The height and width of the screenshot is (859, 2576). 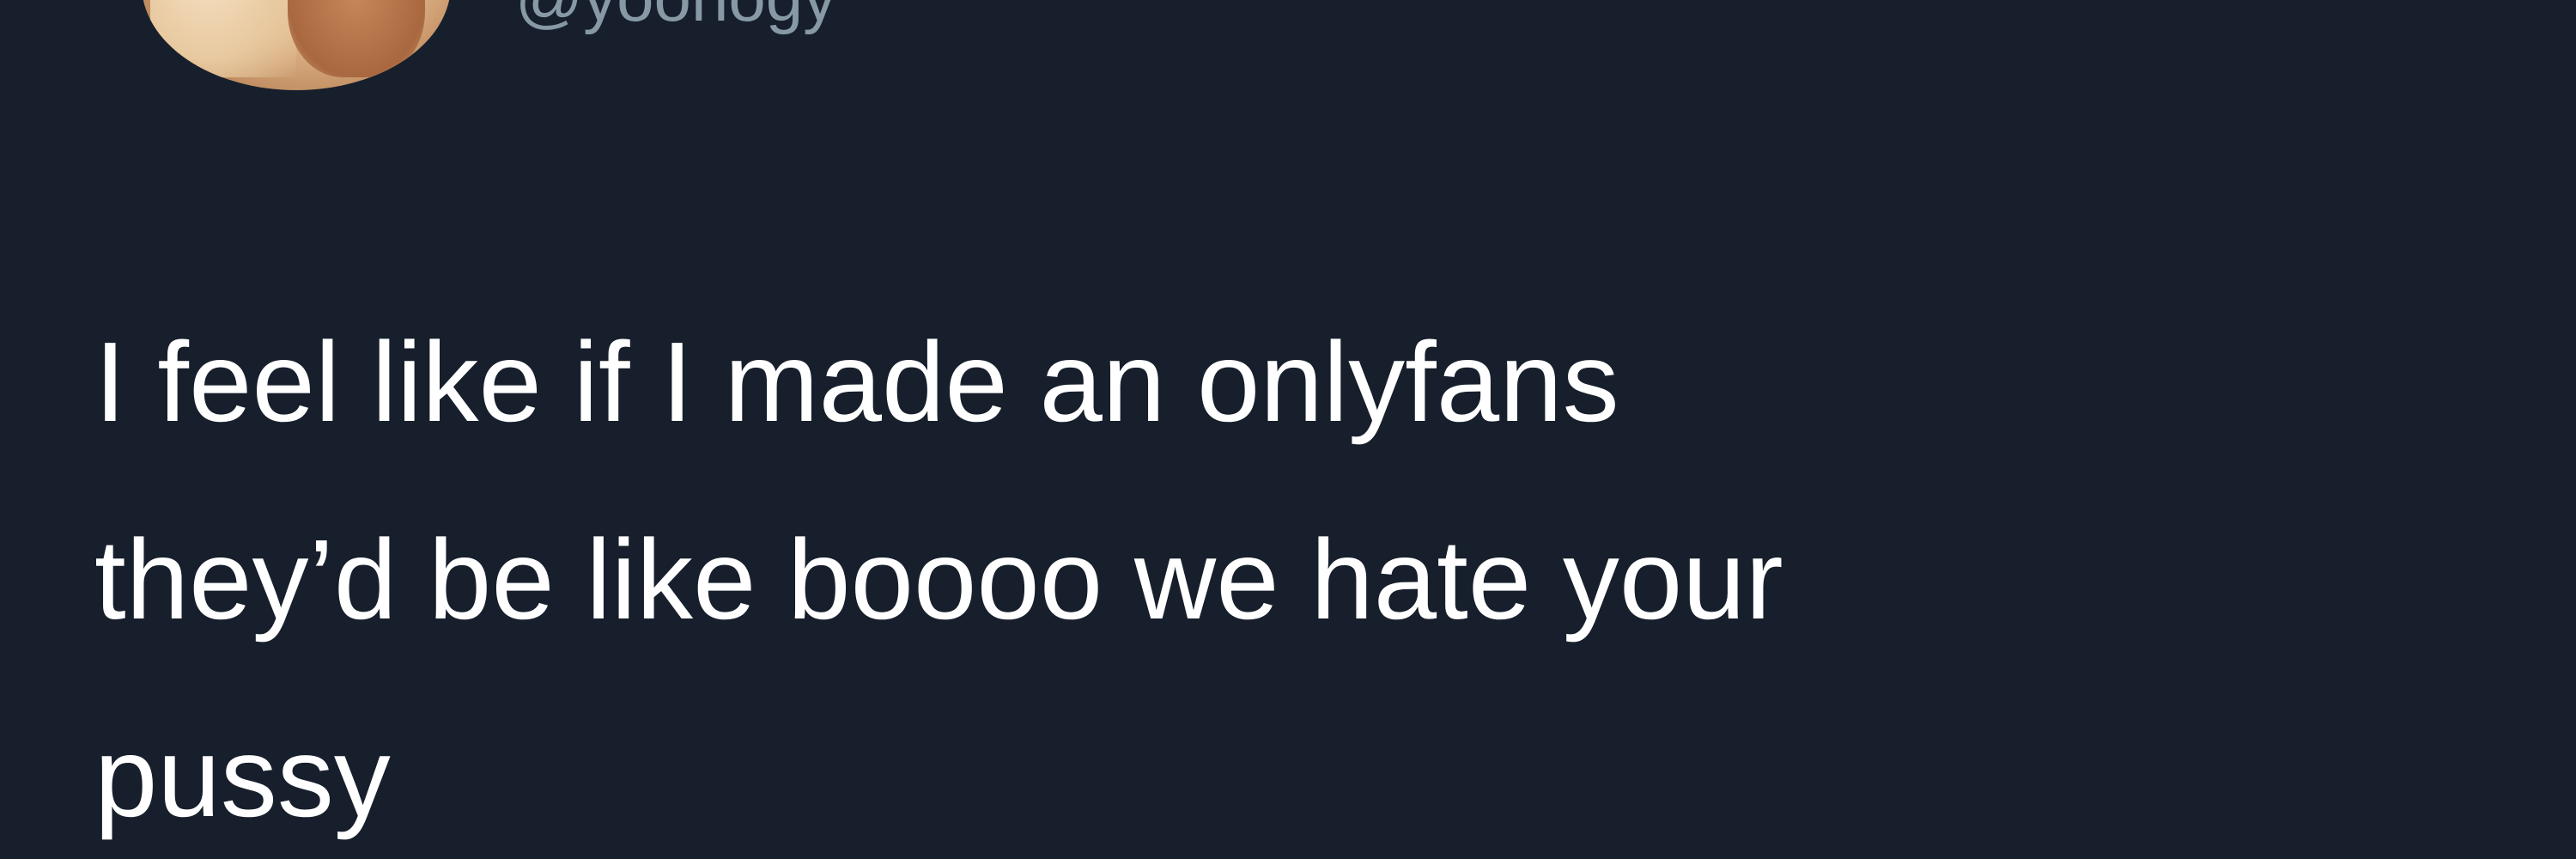 I want to click on user-handle: @yoonogy, so click(x=675, y=15).